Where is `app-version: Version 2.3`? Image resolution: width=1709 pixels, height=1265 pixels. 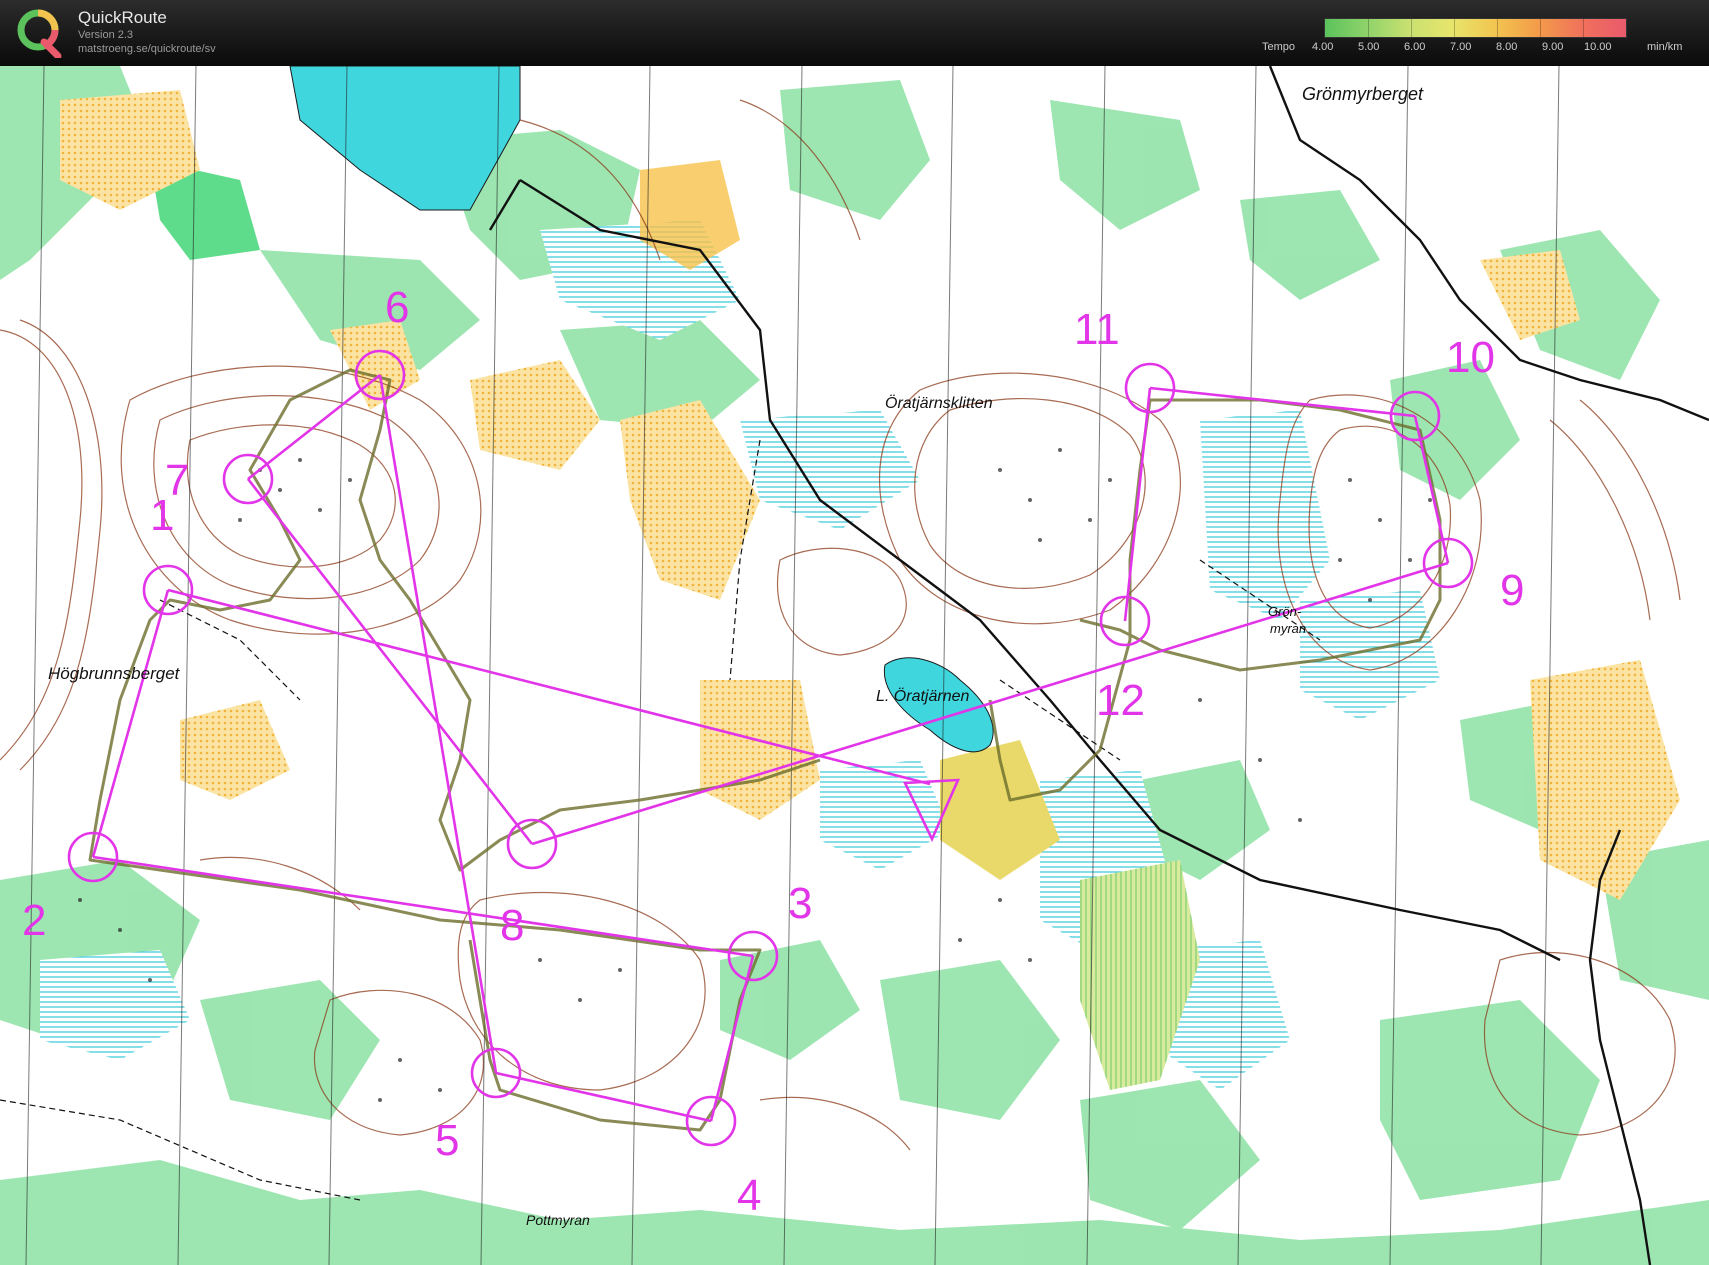
app-version: Version 2.3 is located at coordinates (106, 35).